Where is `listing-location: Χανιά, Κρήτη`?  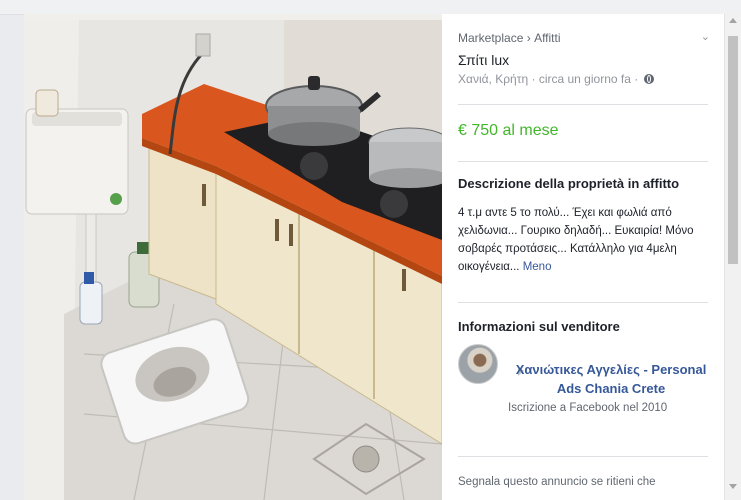 listing-location: Χανιά, Κρήτη is located at coordinates (493, 79).